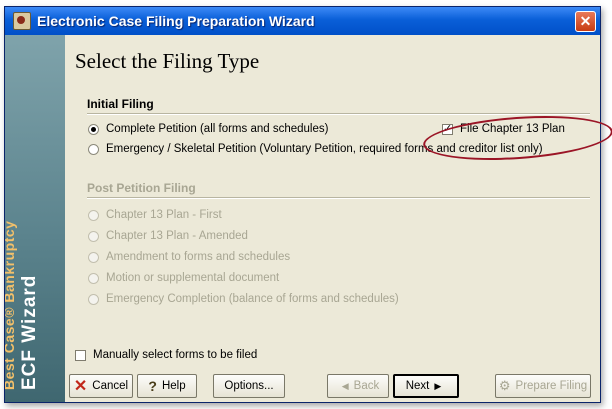  What do you see at coordinates (504, 385) in the screenshot?
I see `gear-icon: ⚙` at bounding box center [504, 385].